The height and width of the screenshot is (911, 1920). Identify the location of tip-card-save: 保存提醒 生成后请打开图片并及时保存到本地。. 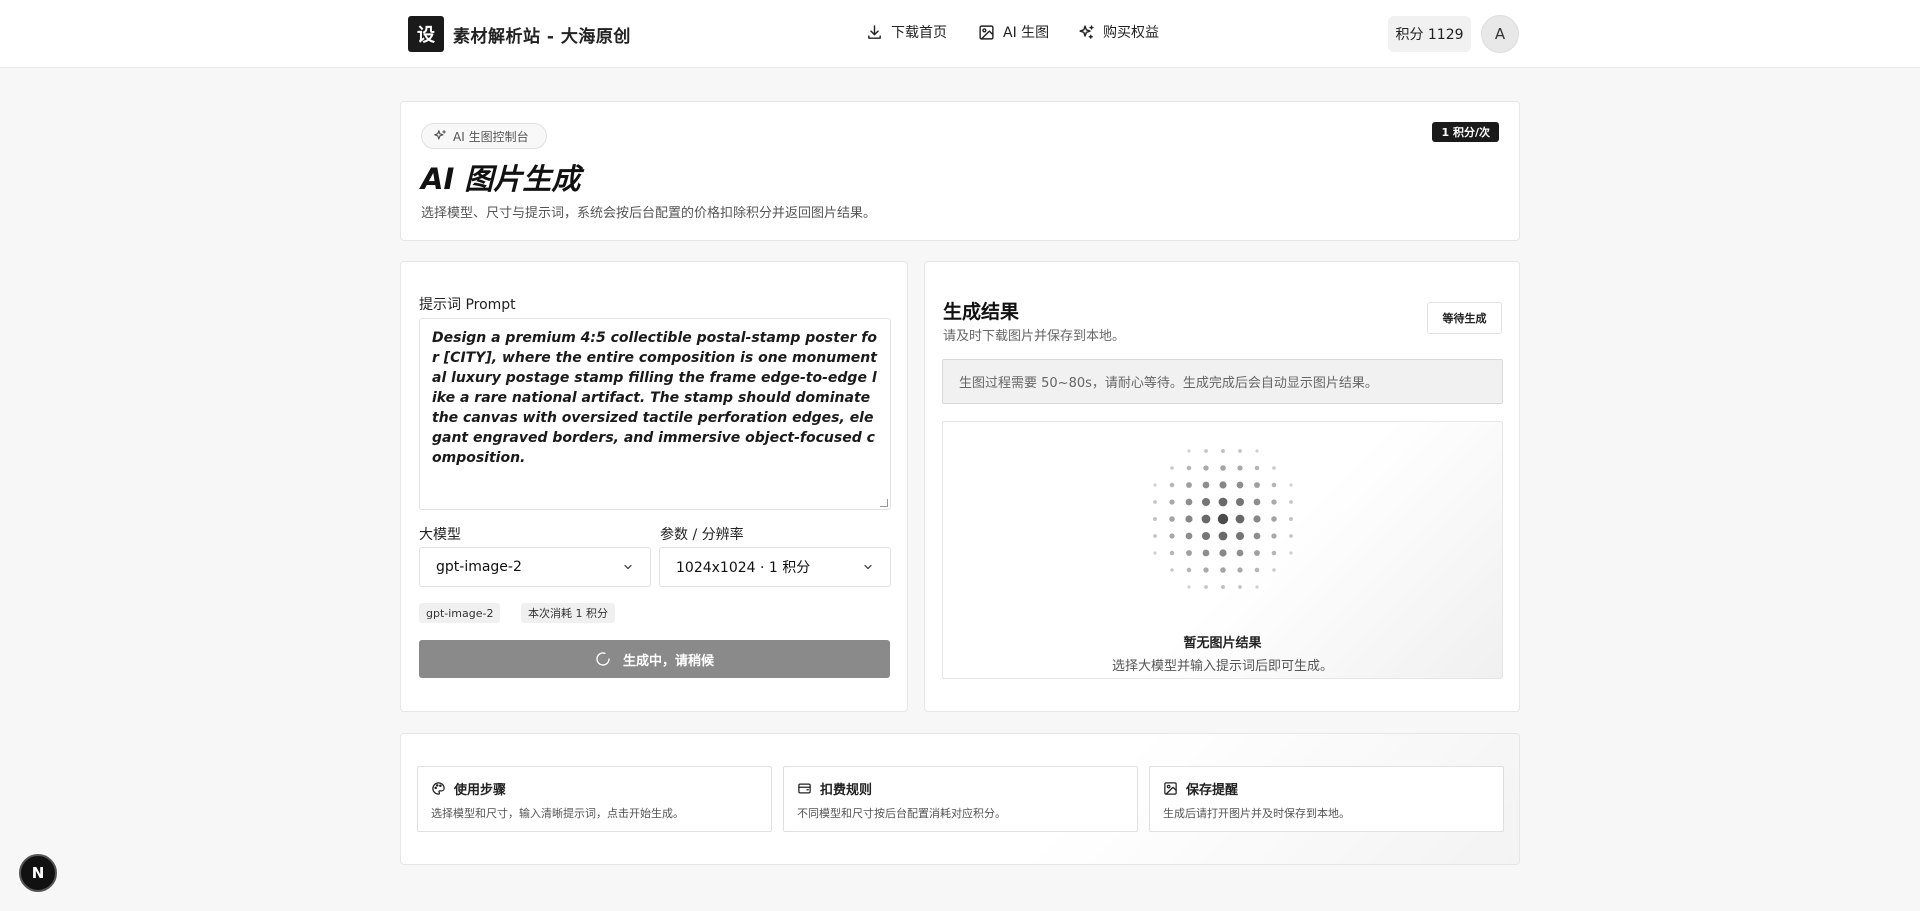
(1326, 799).